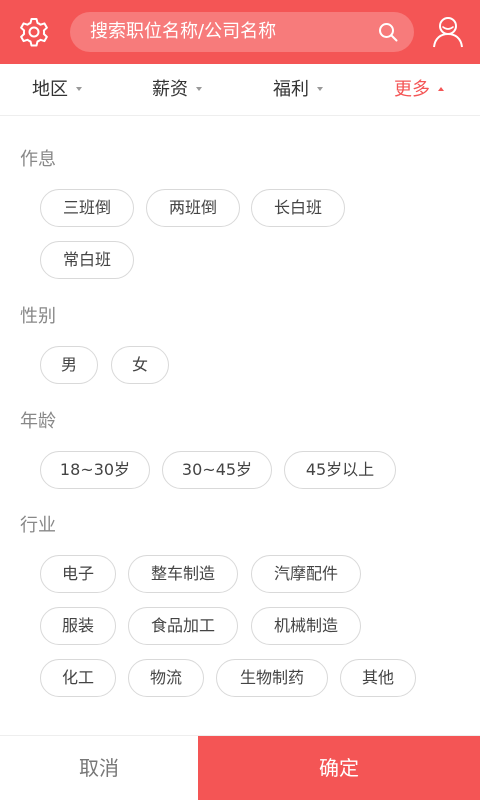 Image resolution: width=480 pixels, height=800 pixels. Describe the element at coordinates (78, 626) in the screenshot. I see `chip-industry-3: 服装` at that location.